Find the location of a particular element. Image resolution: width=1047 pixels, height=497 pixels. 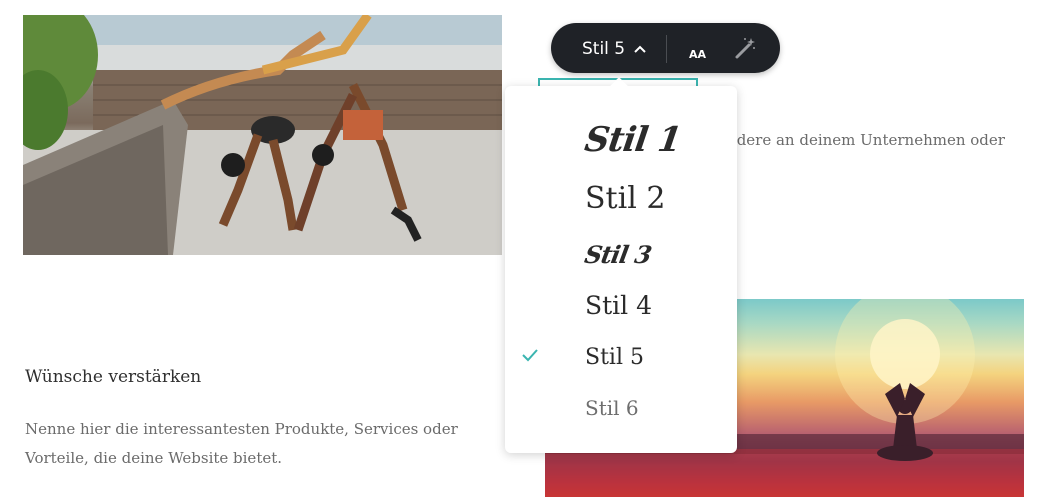

font-size-button: AA is located at coordinates (701, 49).